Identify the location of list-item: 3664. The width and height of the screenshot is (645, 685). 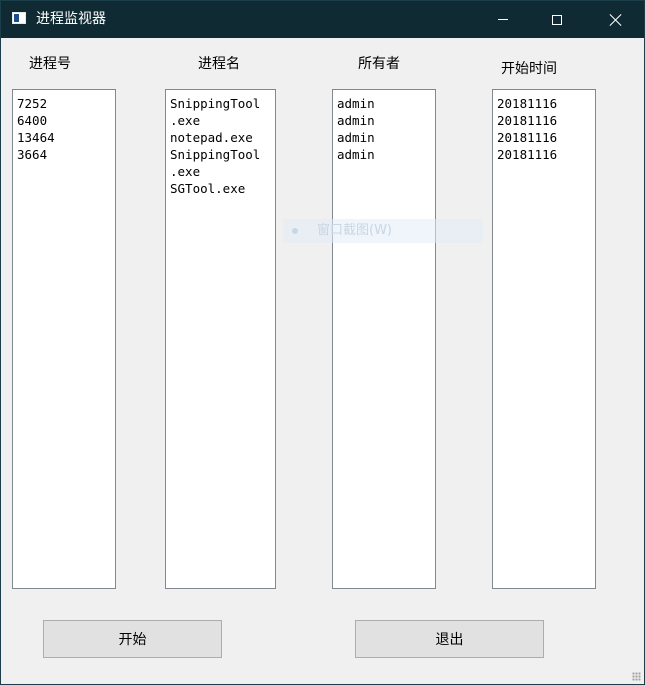
(66, 154).